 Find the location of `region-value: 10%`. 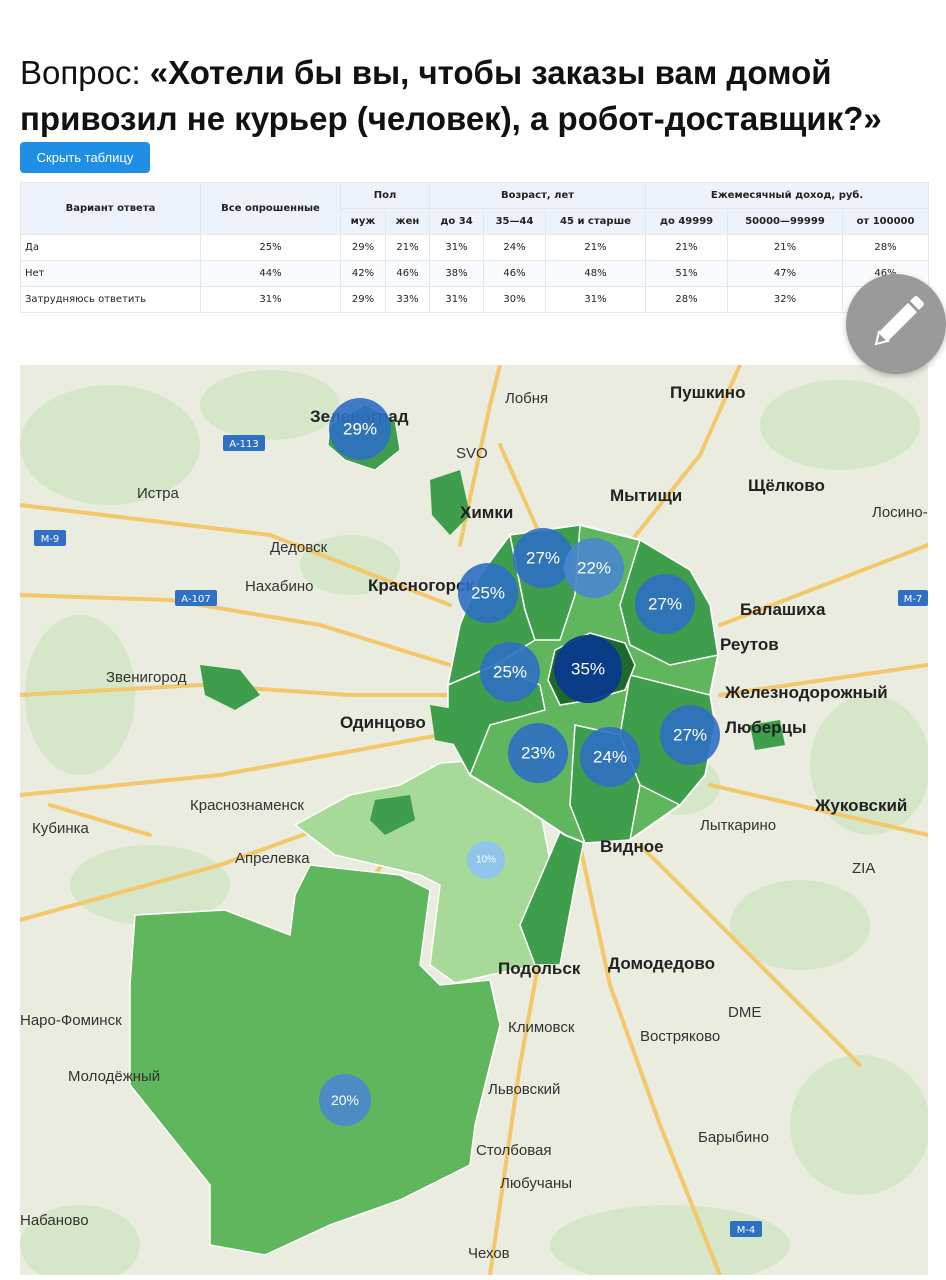

region-value: 10% is located at coordinates (486, 860).